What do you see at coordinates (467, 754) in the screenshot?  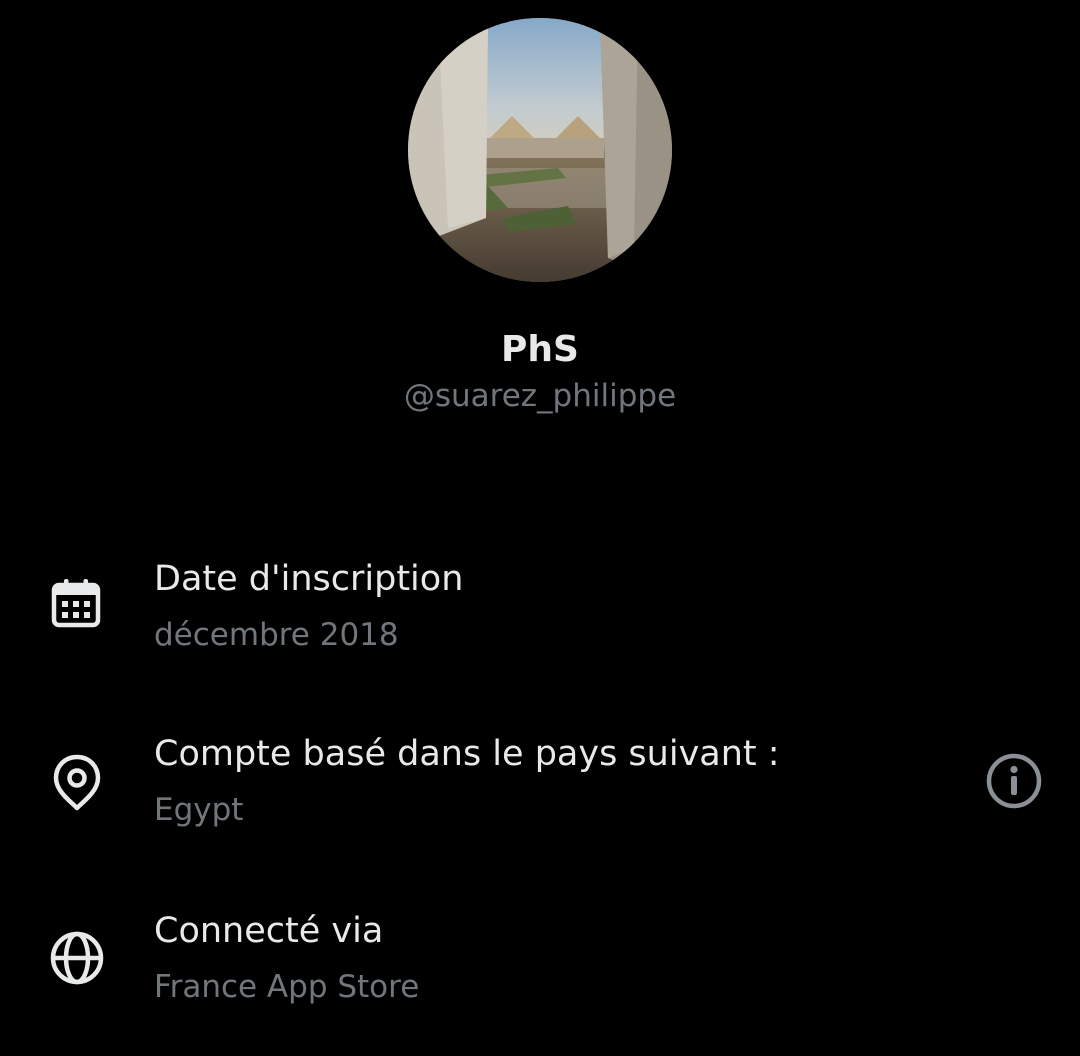 I see `account-country-label: Compte basé dans le pays suivant :` at bounding box center [467, 754].